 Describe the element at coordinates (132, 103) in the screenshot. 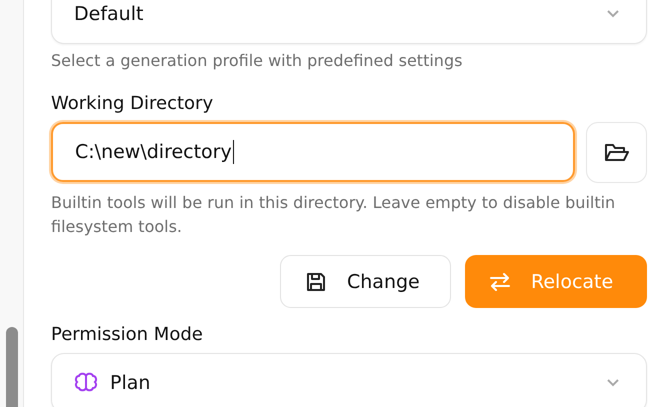

I see `field-label: Working Directory` at that location.